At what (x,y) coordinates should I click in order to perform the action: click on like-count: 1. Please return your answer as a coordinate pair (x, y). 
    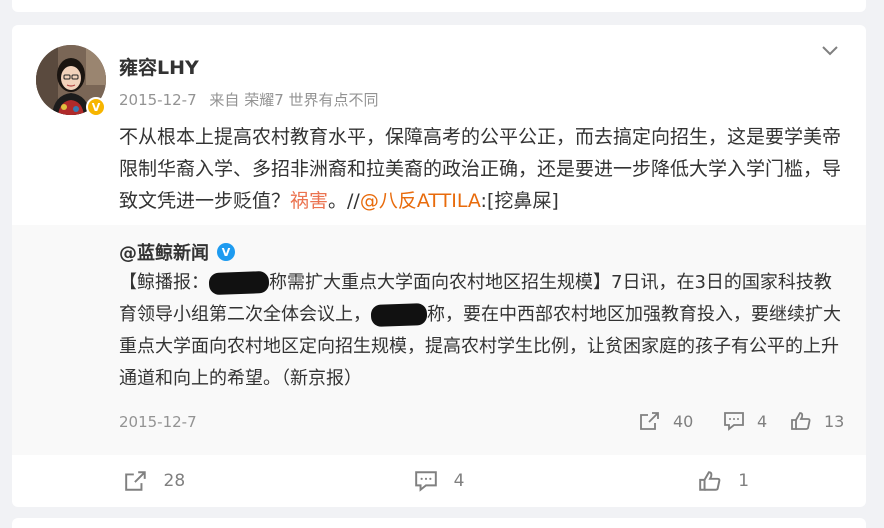
    Looking at the image, I should click on (744, 481).